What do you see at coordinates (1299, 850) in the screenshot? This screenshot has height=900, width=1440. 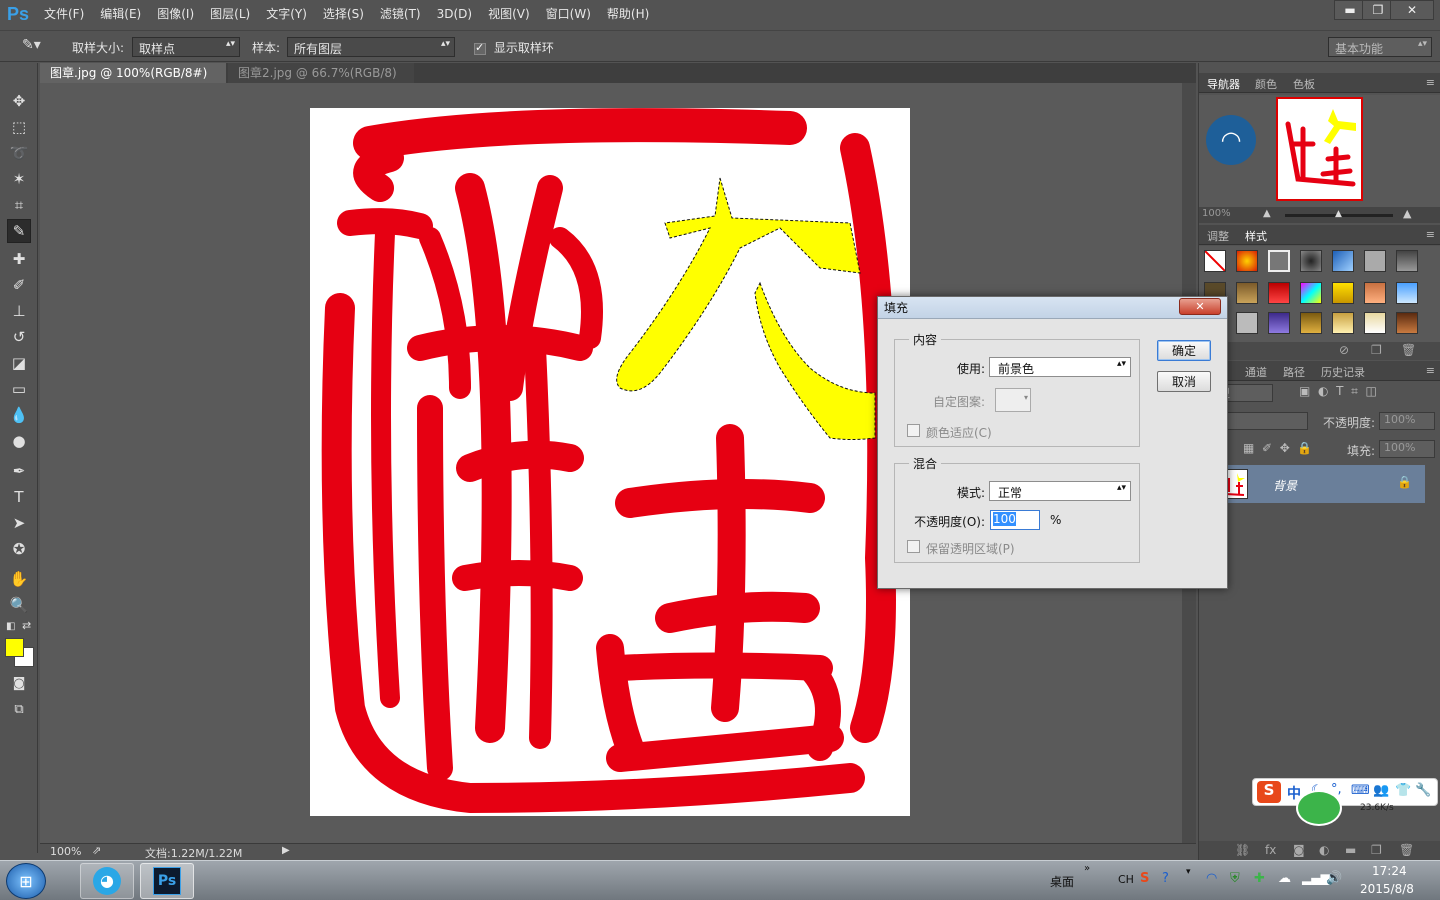 I see `add-mask-icon: ◙` at bounding box center [1299, 850].